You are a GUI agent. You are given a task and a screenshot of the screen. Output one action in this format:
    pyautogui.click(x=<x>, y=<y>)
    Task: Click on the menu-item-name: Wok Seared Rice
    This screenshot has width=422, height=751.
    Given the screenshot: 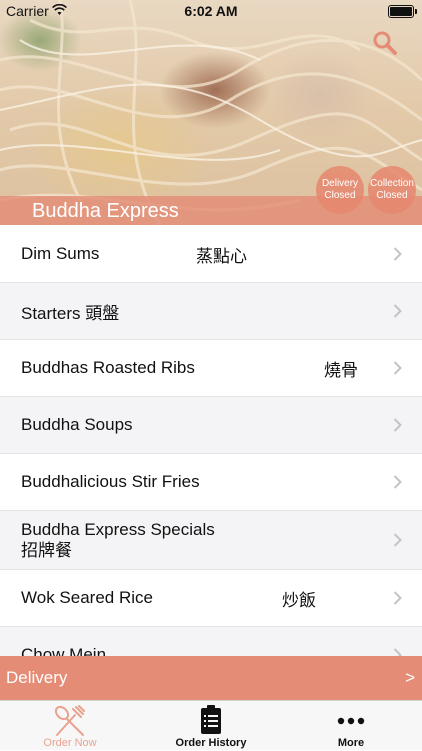 What is the action you would take?
    pyautogui.click(x=87, y=597)
    